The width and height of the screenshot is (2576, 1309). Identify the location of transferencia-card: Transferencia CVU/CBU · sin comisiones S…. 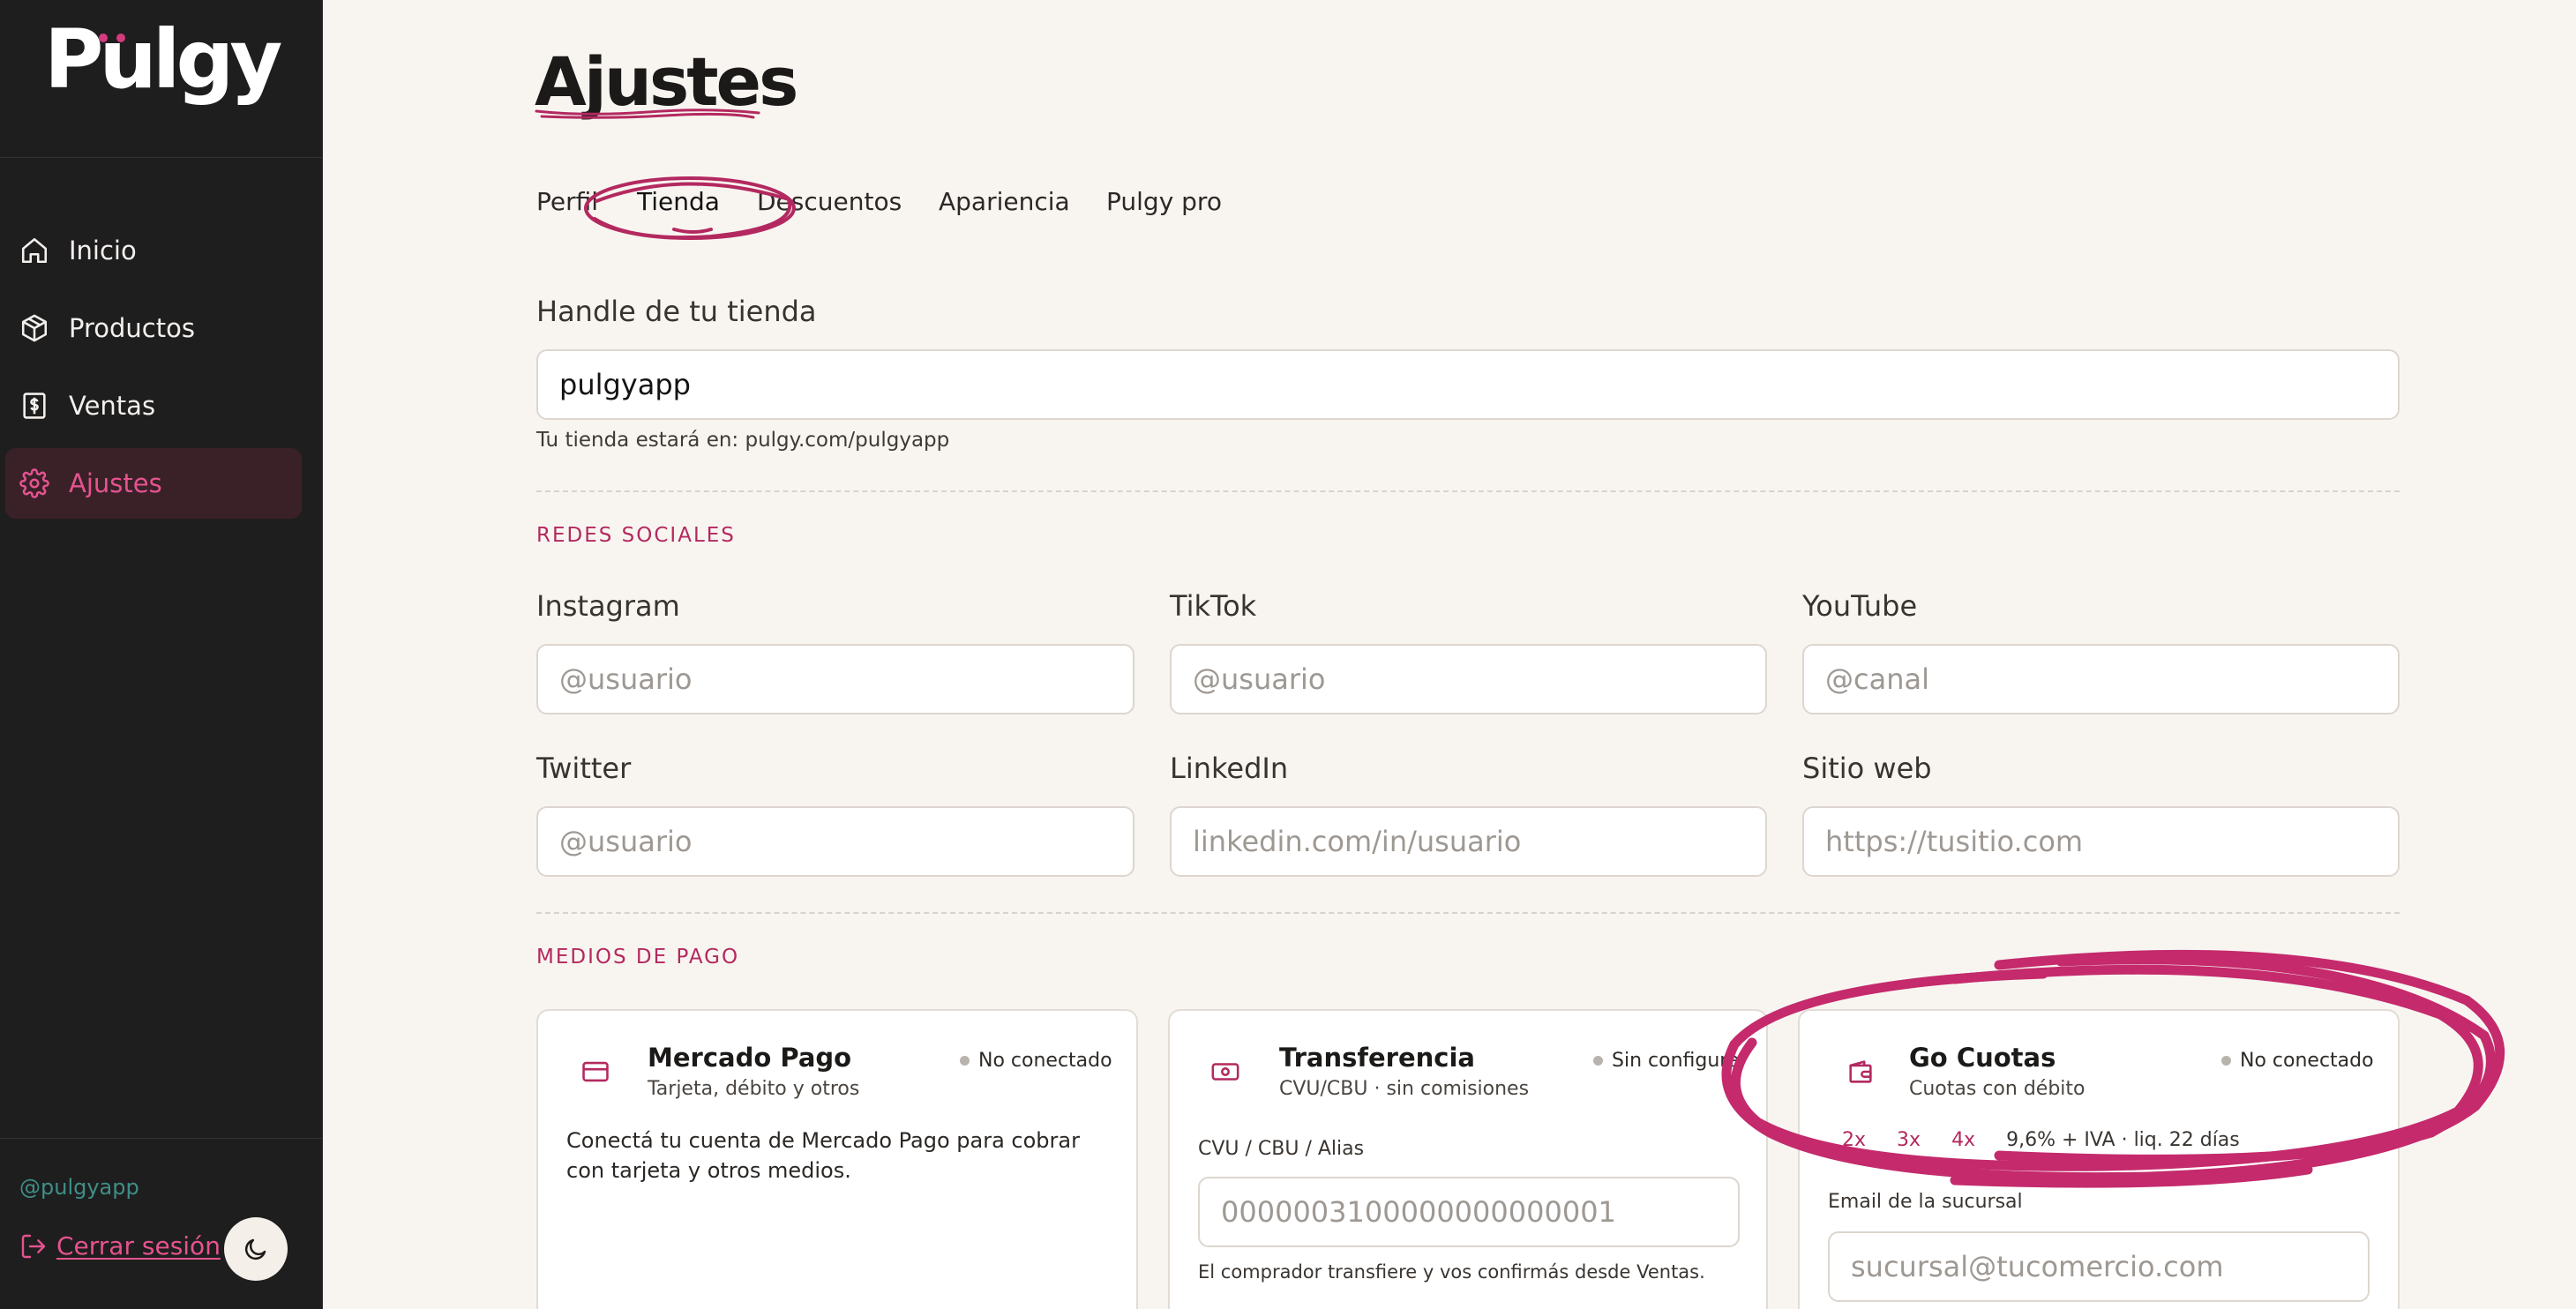
(1468, 1159).